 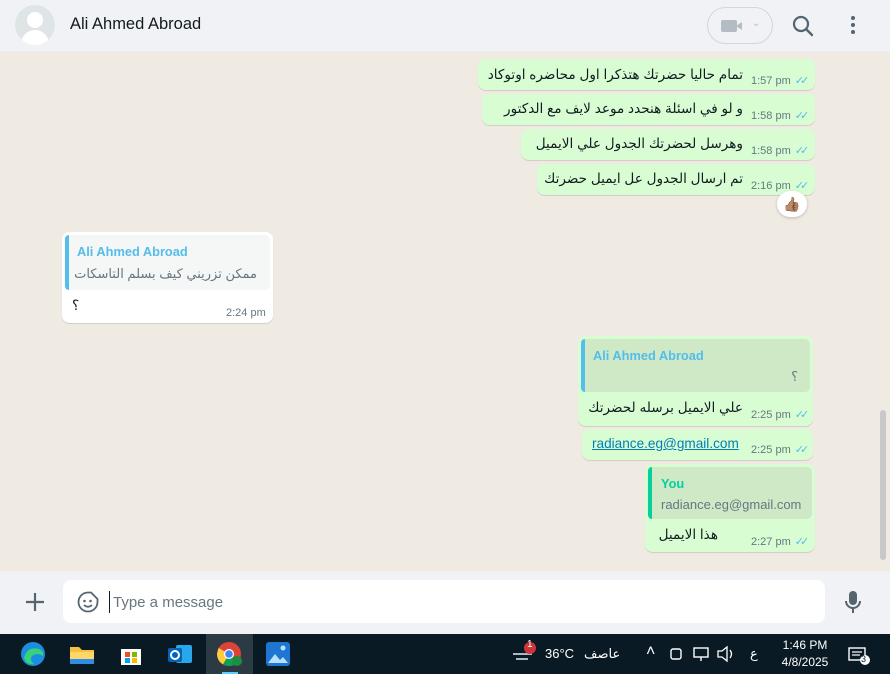 What do you see at coordinates (805, 645) in the screenshot?
I see `clock-time: 1:46 PM` at bounding box center [805, 645].